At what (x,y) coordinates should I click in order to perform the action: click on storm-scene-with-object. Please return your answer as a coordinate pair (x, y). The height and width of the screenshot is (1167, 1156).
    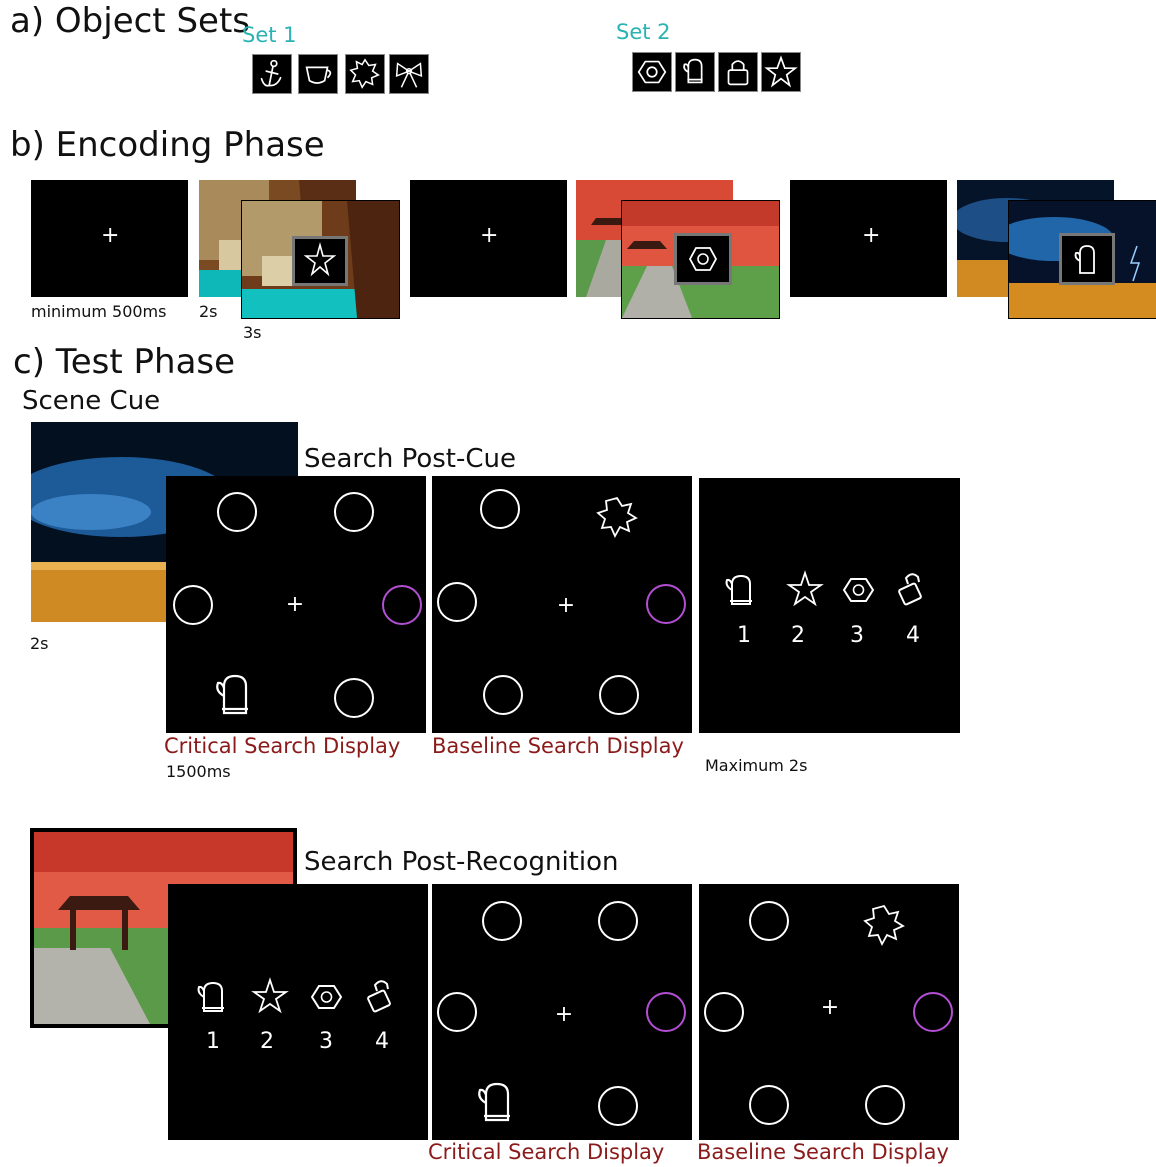
    Looking at the image, I should click on (1082, 259).